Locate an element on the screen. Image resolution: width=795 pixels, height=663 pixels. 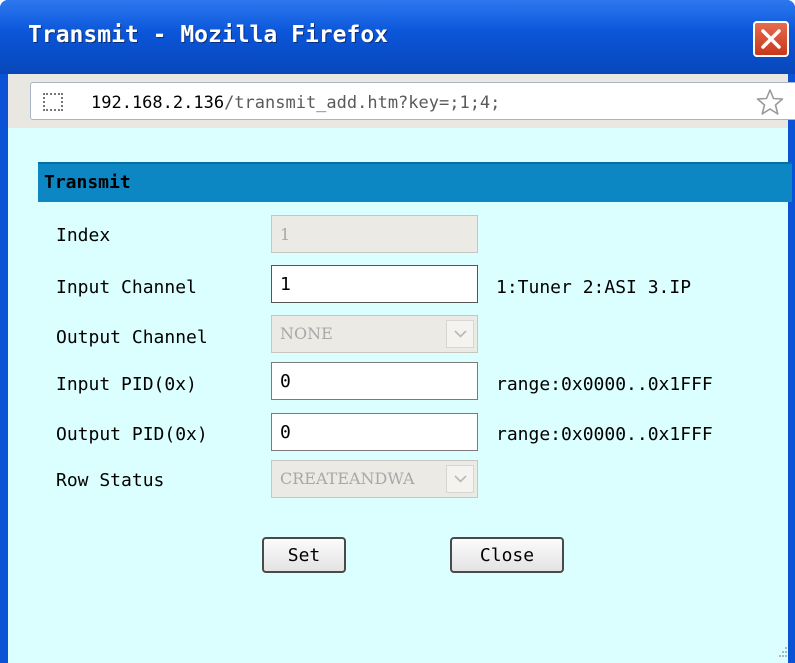
section-title: Transmit is located at coordinates (87, 182).